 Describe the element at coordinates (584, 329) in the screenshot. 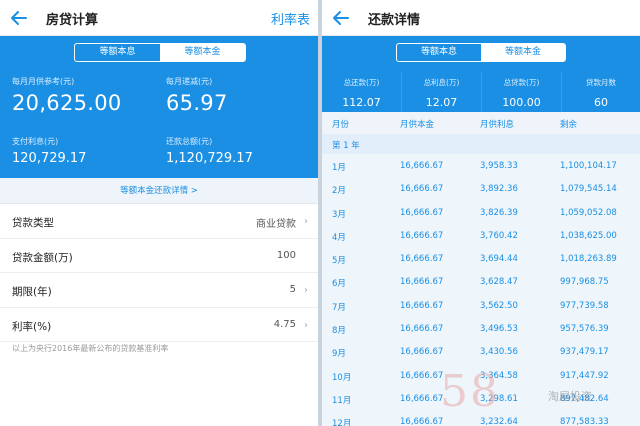

I see `table-cell: 957,576.39` at that location.